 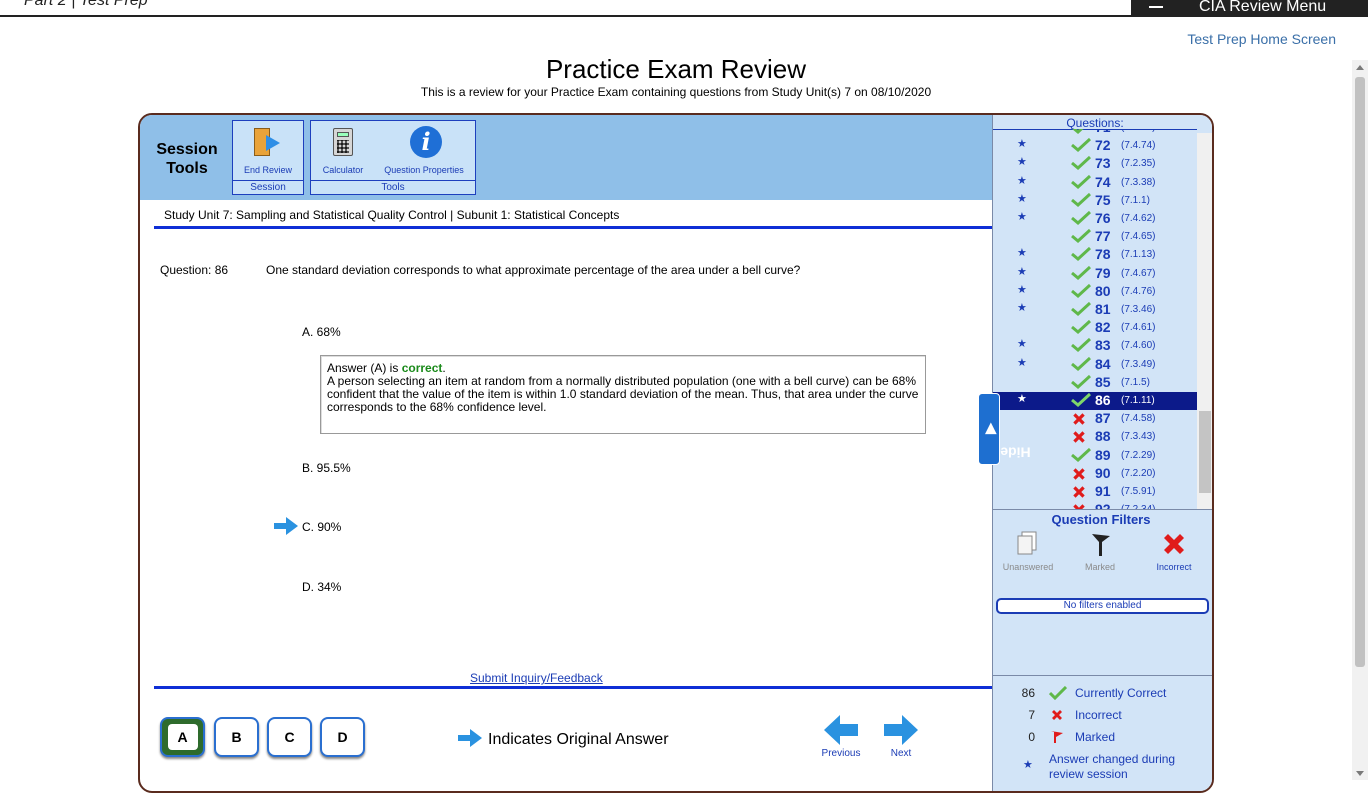 What do you see at coordinates (194, 270) in the screenshot?
I see `question-number: Question: 86` at bounding box center [194, 270].